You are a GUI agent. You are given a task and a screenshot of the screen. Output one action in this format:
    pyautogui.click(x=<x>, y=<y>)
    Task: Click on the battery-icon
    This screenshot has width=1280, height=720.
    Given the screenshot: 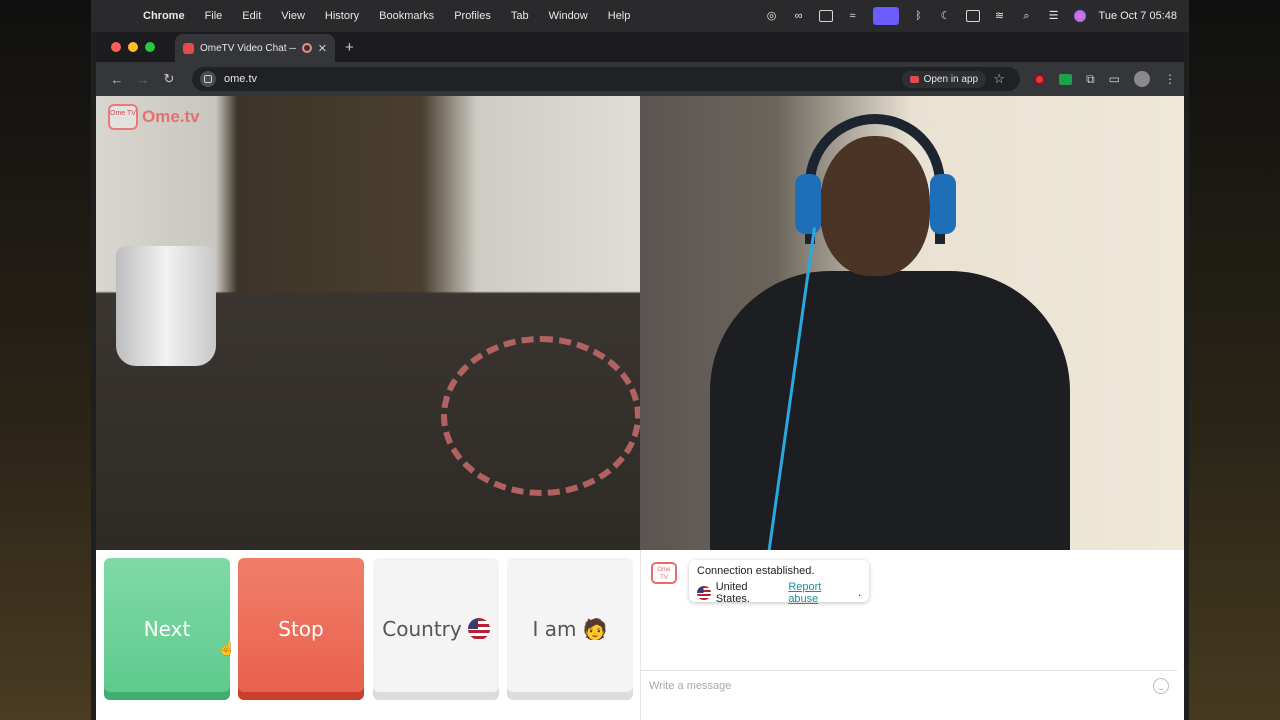 What is the action you would take?
    pyautogui.click(x=972, y=16)
    